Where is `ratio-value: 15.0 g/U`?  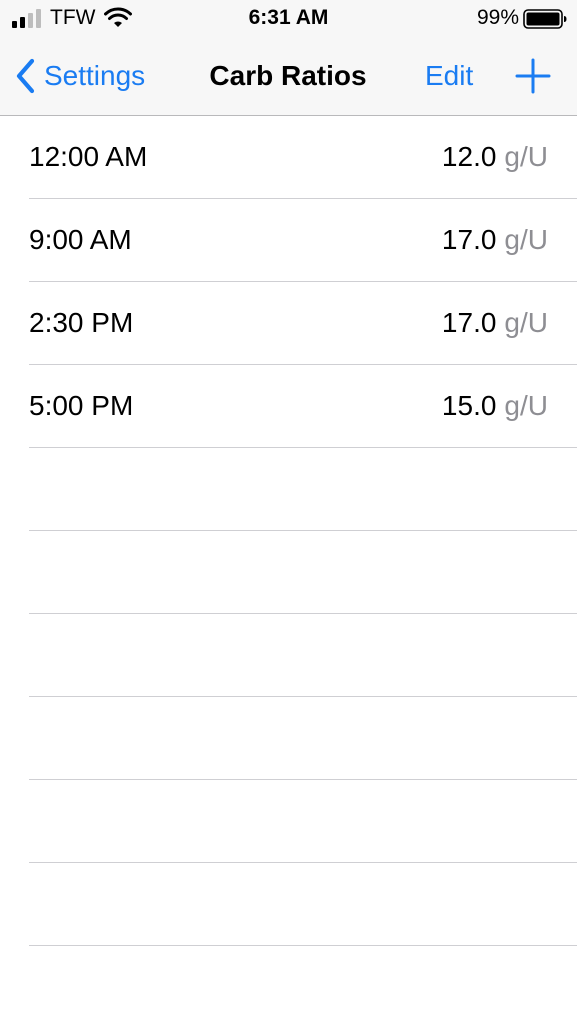 ratio-value: 15.0 g/U is located at coordinates (495, 406).